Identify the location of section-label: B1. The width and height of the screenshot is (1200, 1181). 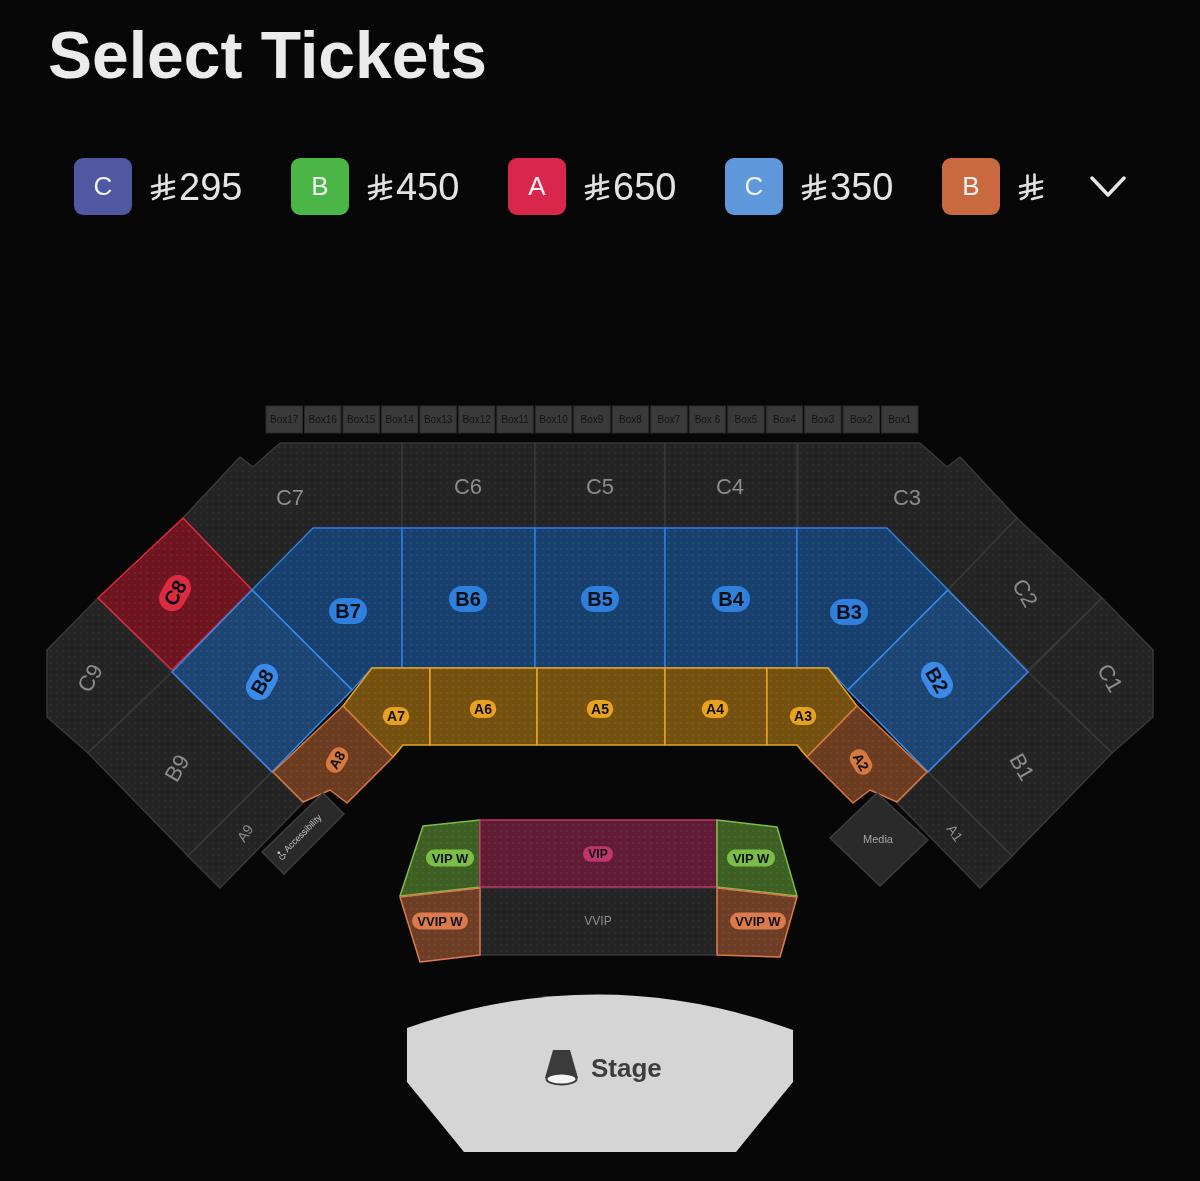
(1022, 767).